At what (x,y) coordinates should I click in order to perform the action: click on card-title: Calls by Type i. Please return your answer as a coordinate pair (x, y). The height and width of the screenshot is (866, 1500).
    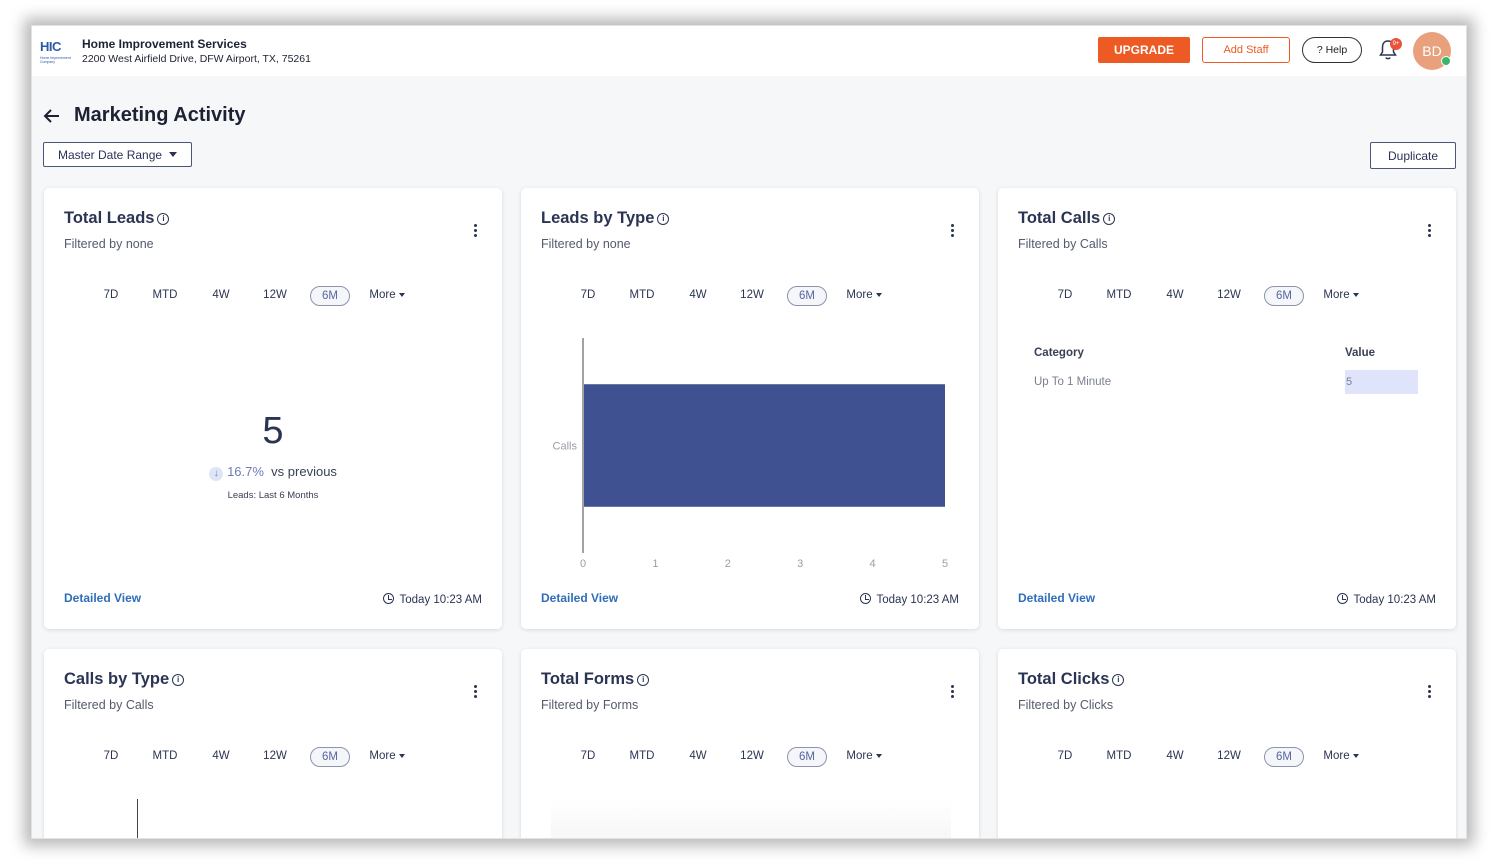
    Looking at the image, I should click on (124, 679).